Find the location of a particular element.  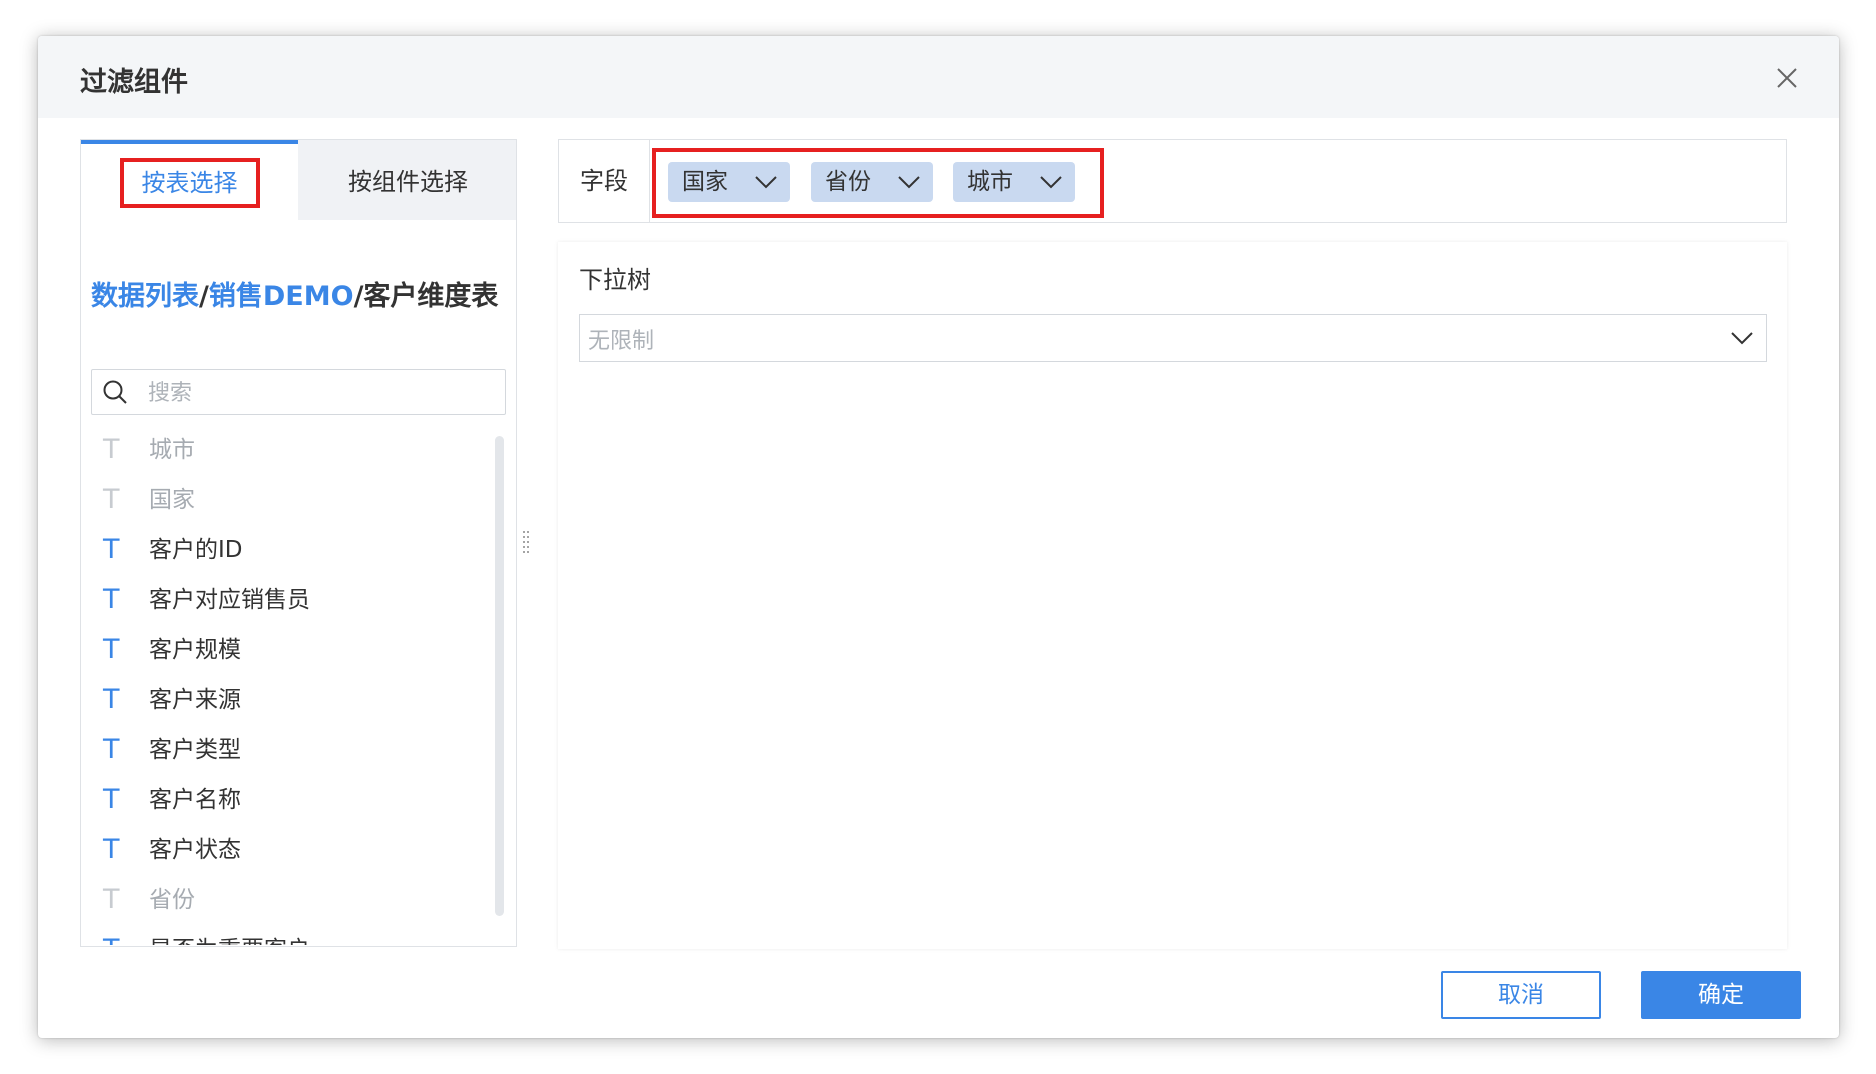

tab-bar: 按表选择 按组件选择 is located at coordinates (298, 180).